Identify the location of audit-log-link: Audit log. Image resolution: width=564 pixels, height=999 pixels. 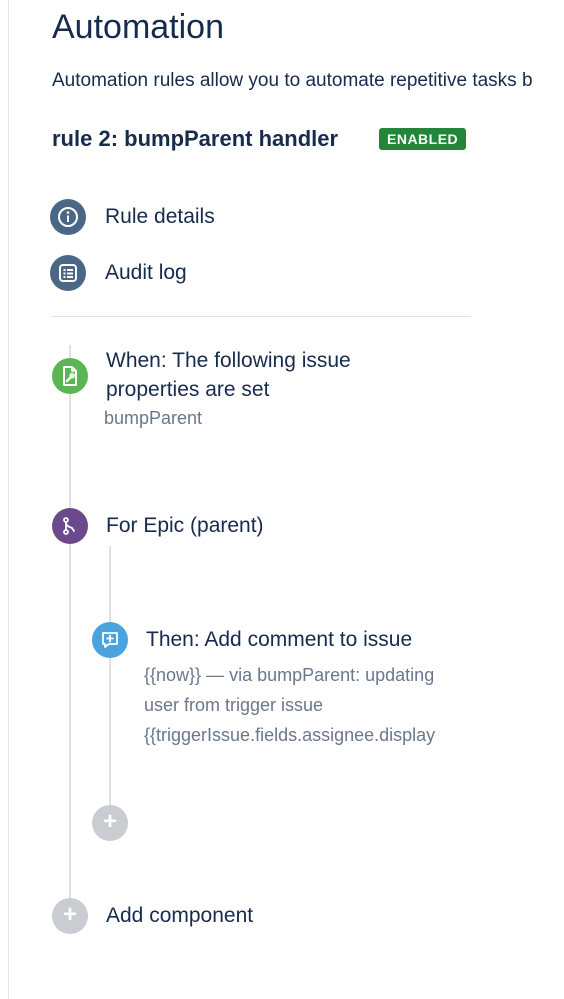
(118, 273).